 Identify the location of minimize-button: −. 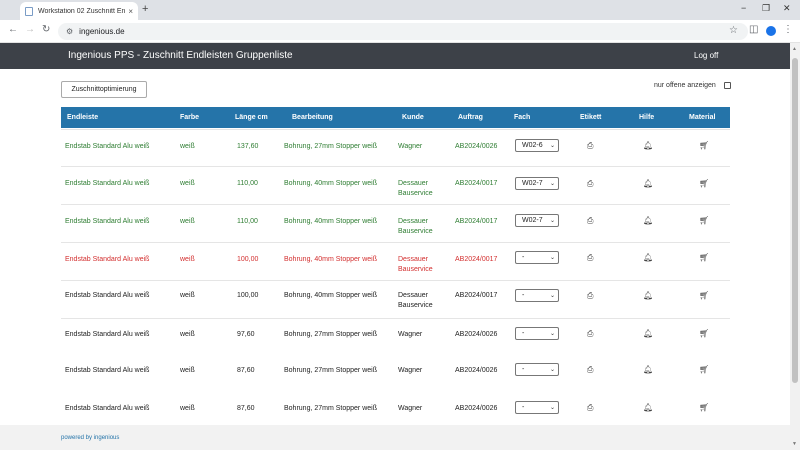
(743, 8).